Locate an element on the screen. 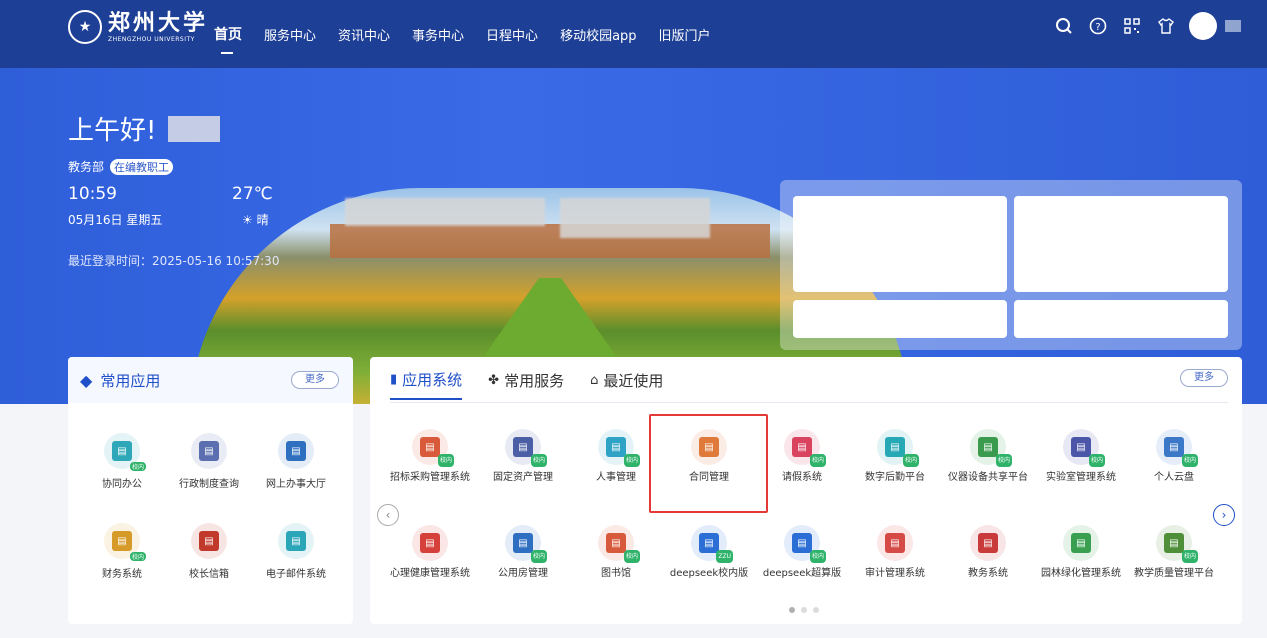  clock: 10:59 is located at coordinates (92, 194).